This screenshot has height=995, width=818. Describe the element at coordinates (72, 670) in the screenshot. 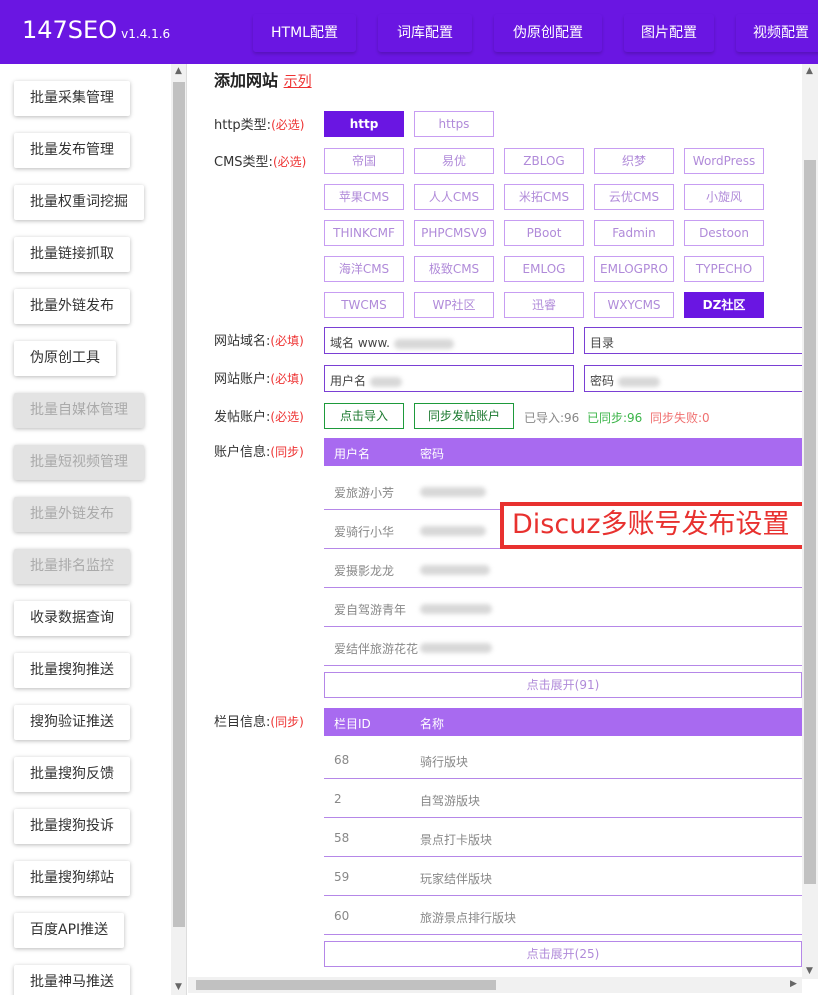

I see `sidebar-item-sogou-push: 批量搜狗推送` at that location.